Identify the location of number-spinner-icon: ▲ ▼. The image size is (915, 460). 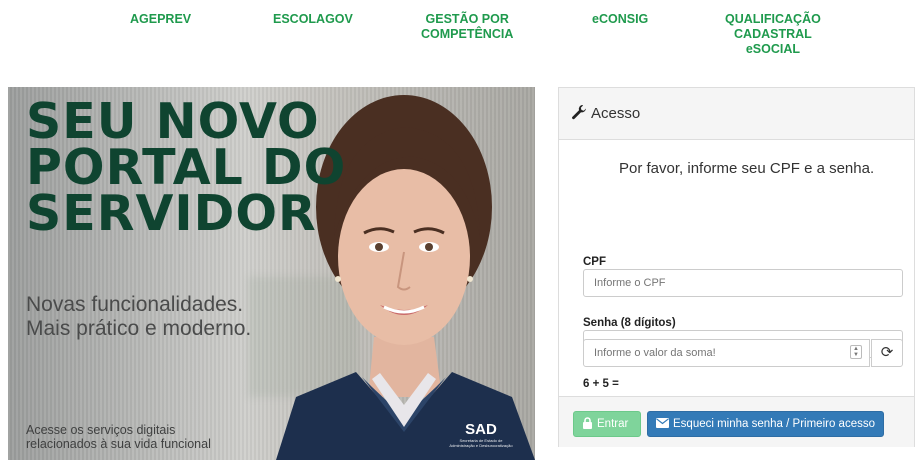
(856, 352).